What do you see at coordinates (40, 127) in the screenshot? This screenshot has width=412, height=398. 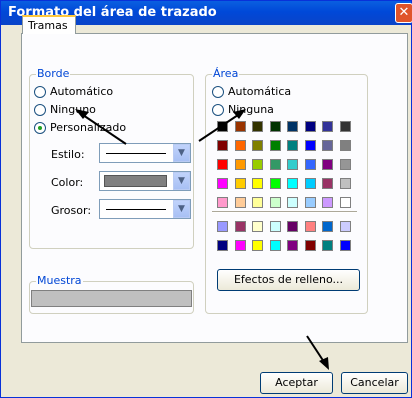 I see `radio-selected-icon` at bounding box center [40, 127].